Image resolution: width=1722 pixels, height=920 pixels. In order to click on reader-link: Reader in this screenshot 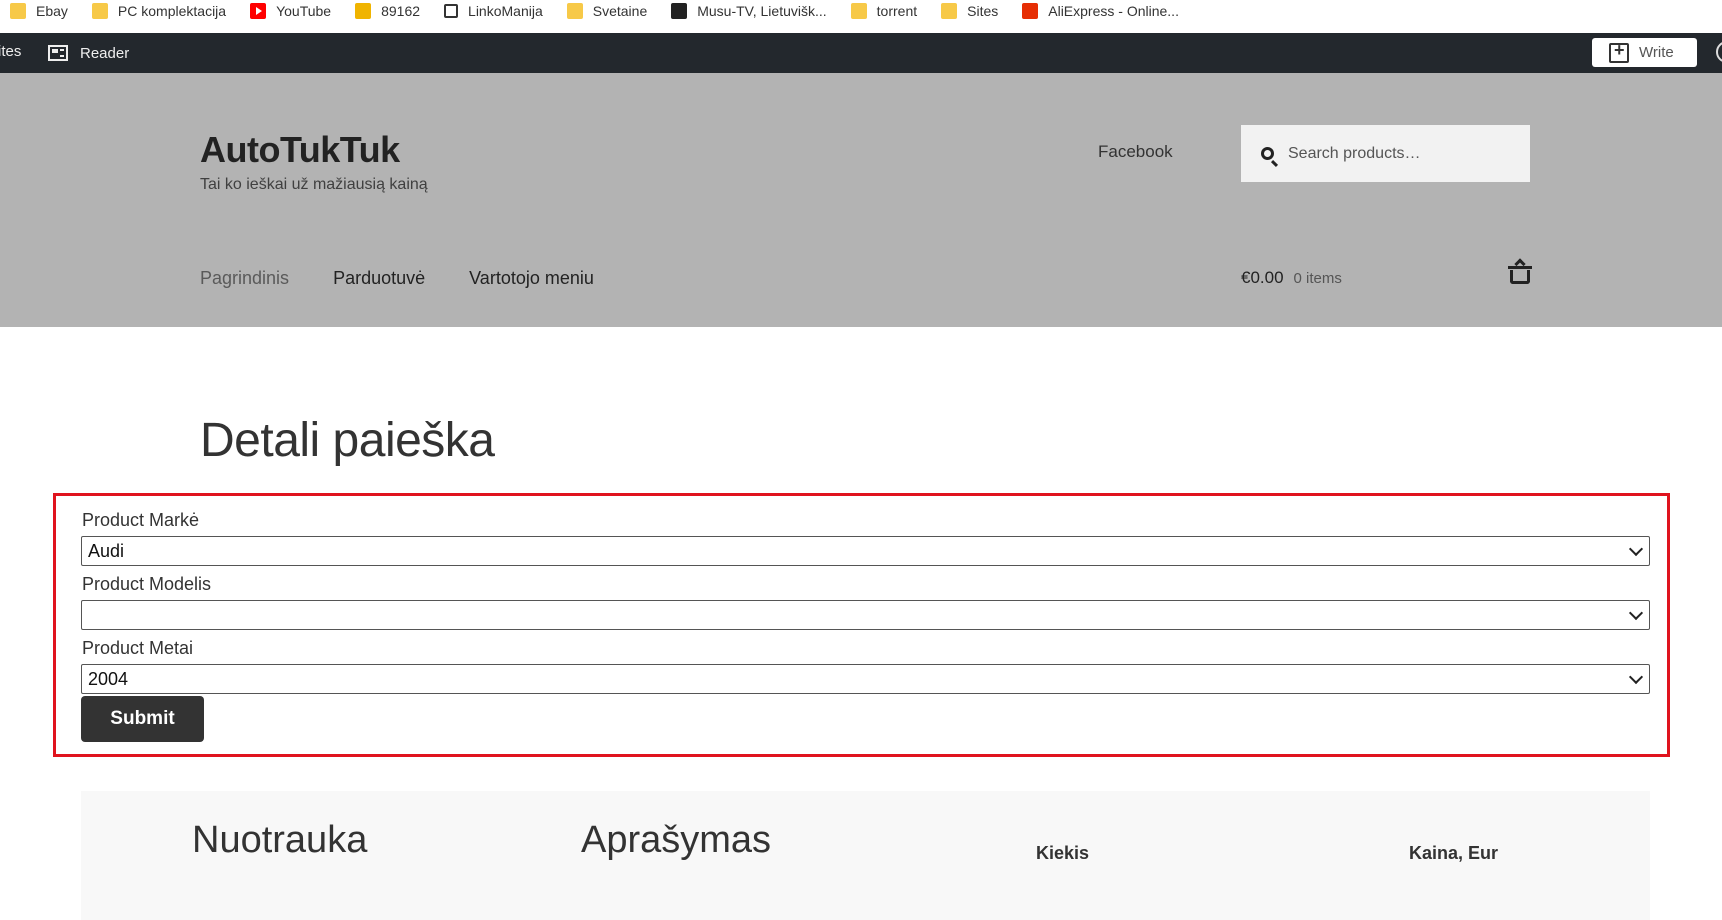, I will do `click(88, 53)`.